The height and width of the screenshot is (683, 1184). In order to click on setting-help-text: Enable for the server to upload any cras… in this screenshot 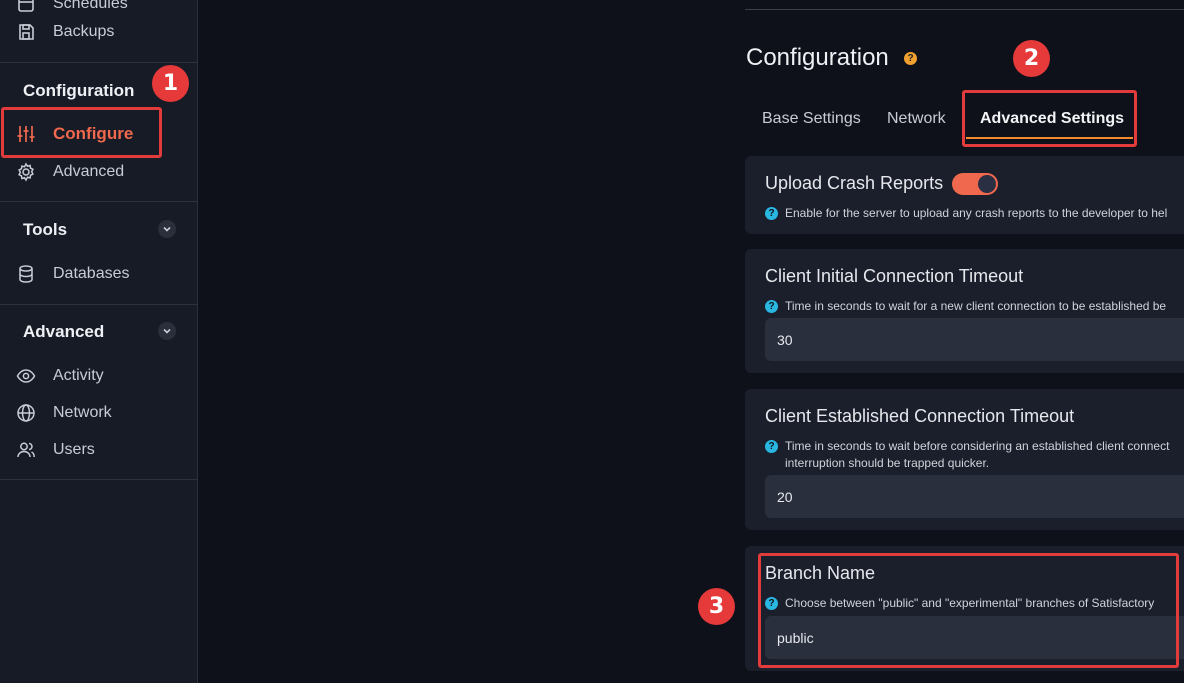, I will do `click(976, 213)`.